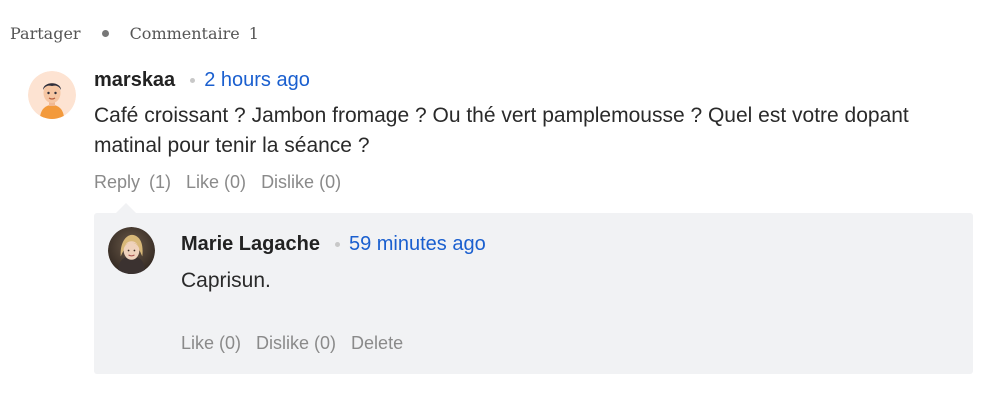 The height and width of the screenshot is (404, 1000). Describe the element at coordinates (117, 182) in the screenshot. I see `reply-button: Reply` at that location.